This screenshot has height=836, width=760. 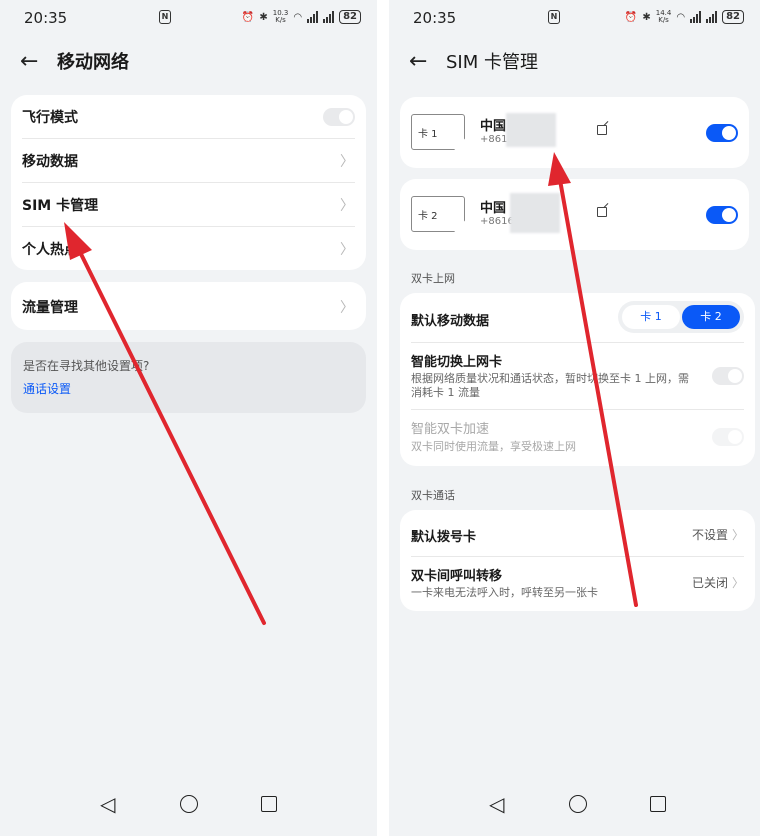 I want to click on status-bar: 20:35 N ⏰ ✱ 14.4 K/s ◠ 82, so click(x=574, y=18).